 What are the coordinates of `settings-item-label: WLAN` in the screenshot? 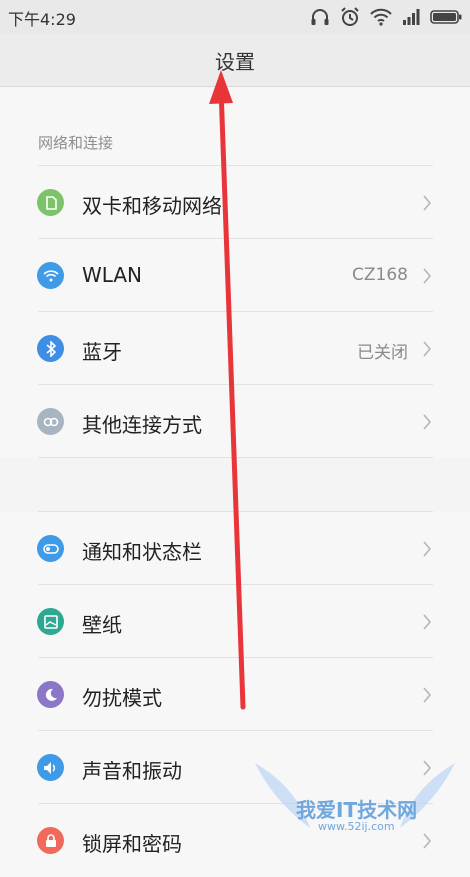 It's located at (112, 275).